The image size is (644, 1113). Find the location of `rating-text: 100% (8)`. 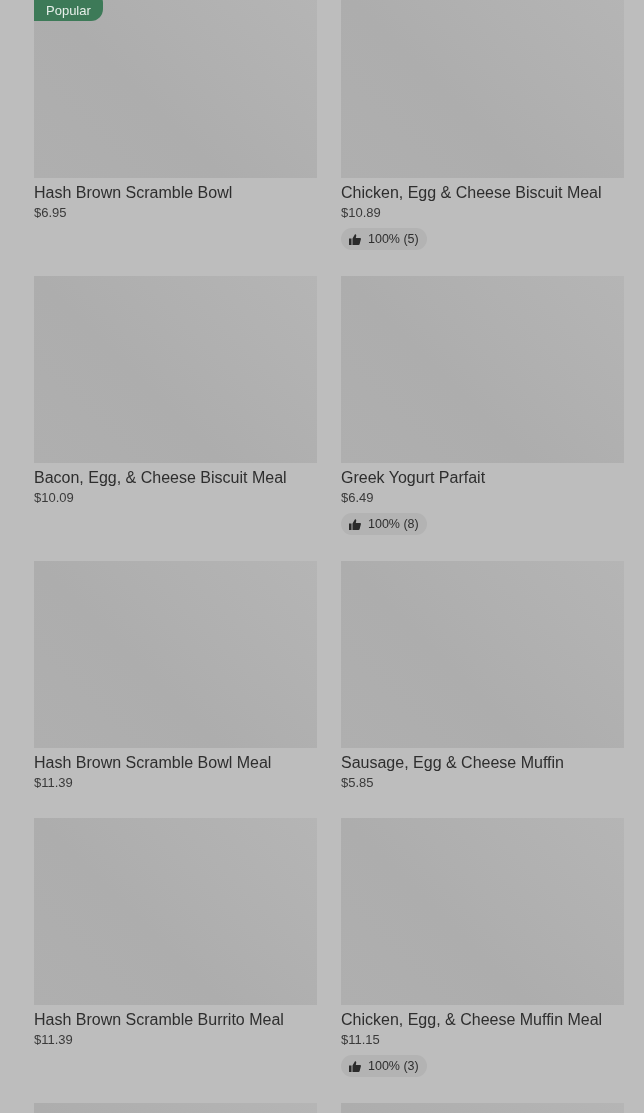

rating-text: 100% (8) is located at coordinates (393, 524).